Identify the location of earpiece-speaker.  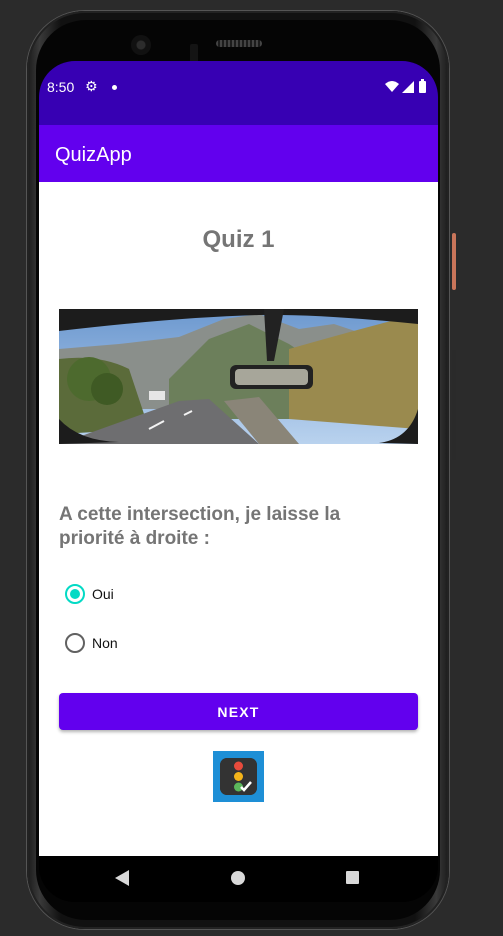
(239, 43).